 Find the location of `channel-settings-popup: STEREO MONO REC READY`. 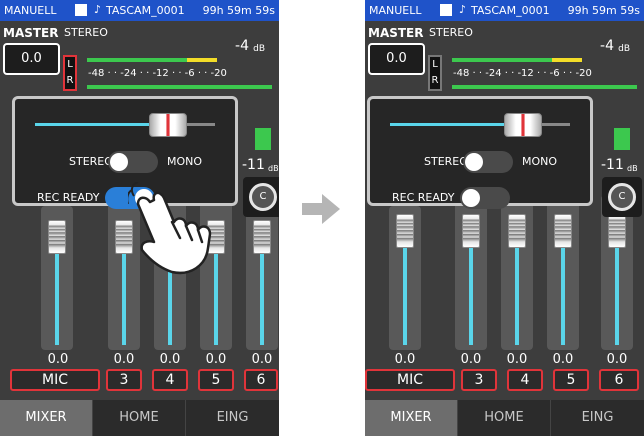

channel-settings-popup: STEREO MONO REC READY is located at coordinates (480, 152).